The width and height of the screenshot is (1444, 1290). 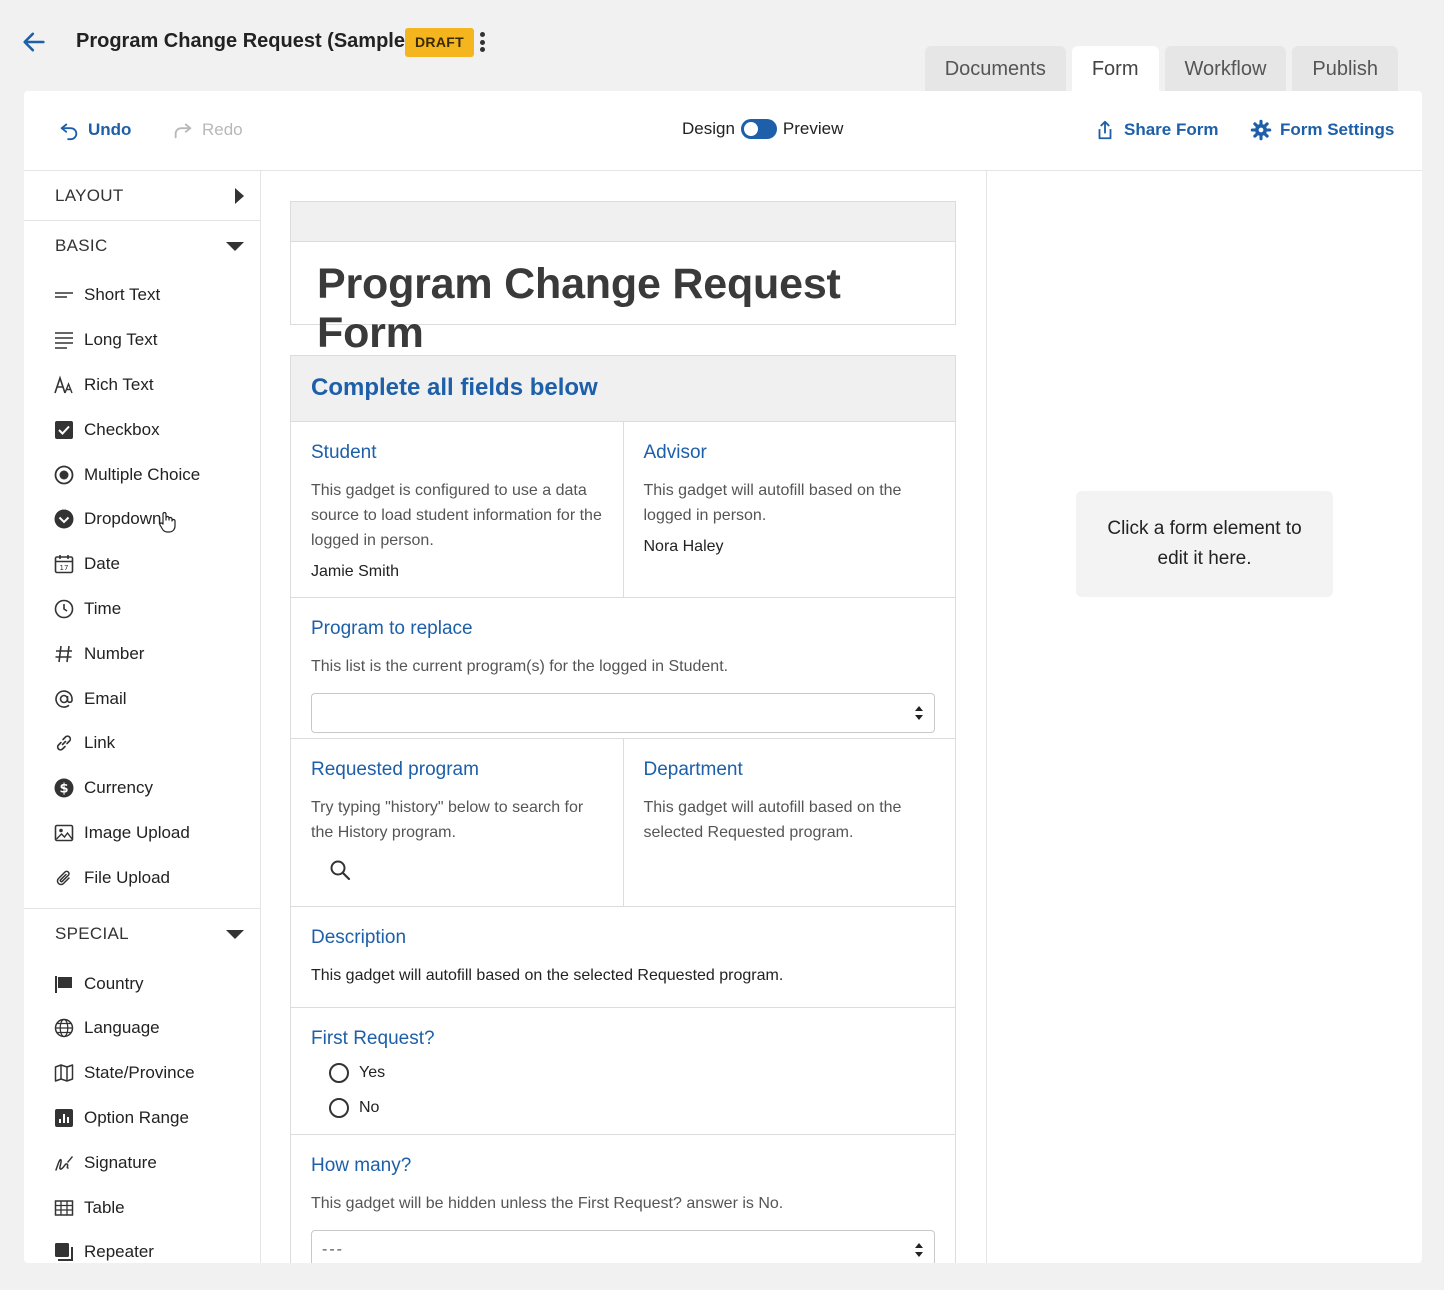 I want to click on palette-item-language: Language, so click(x=142, y=1028).